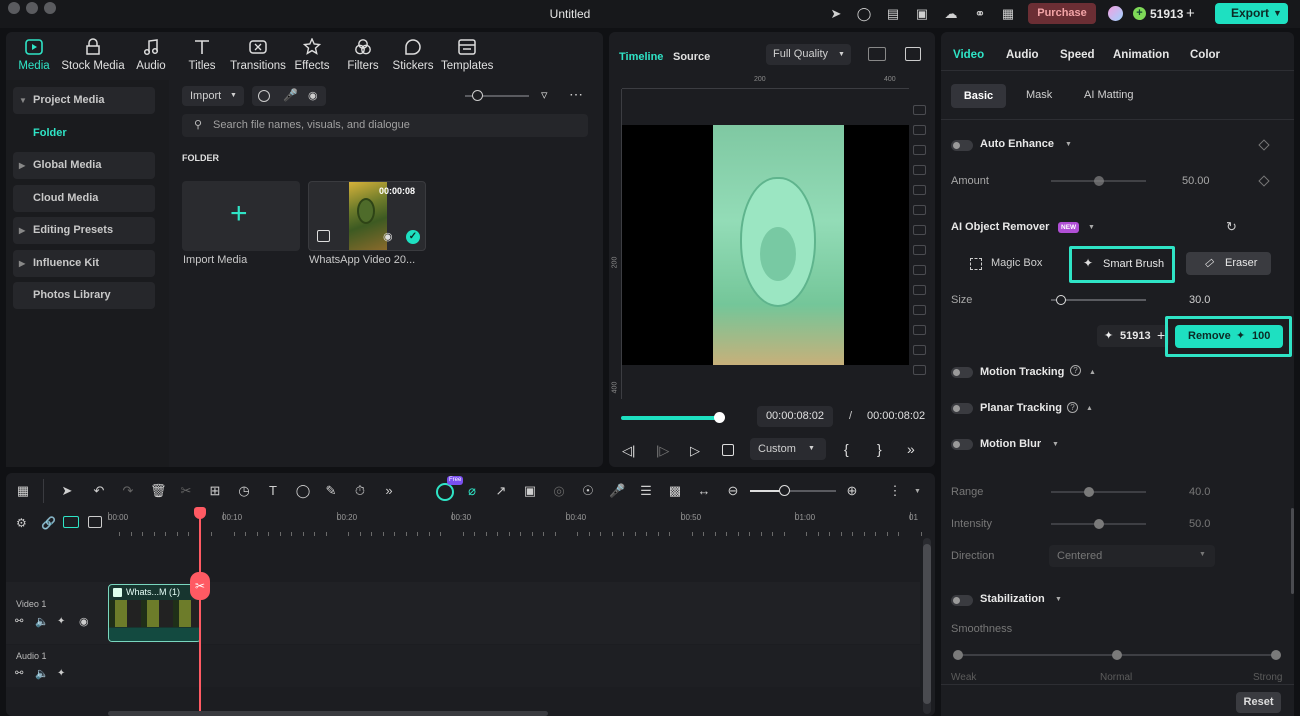  I want to click on more-tools-icon: », so click(389, 491).